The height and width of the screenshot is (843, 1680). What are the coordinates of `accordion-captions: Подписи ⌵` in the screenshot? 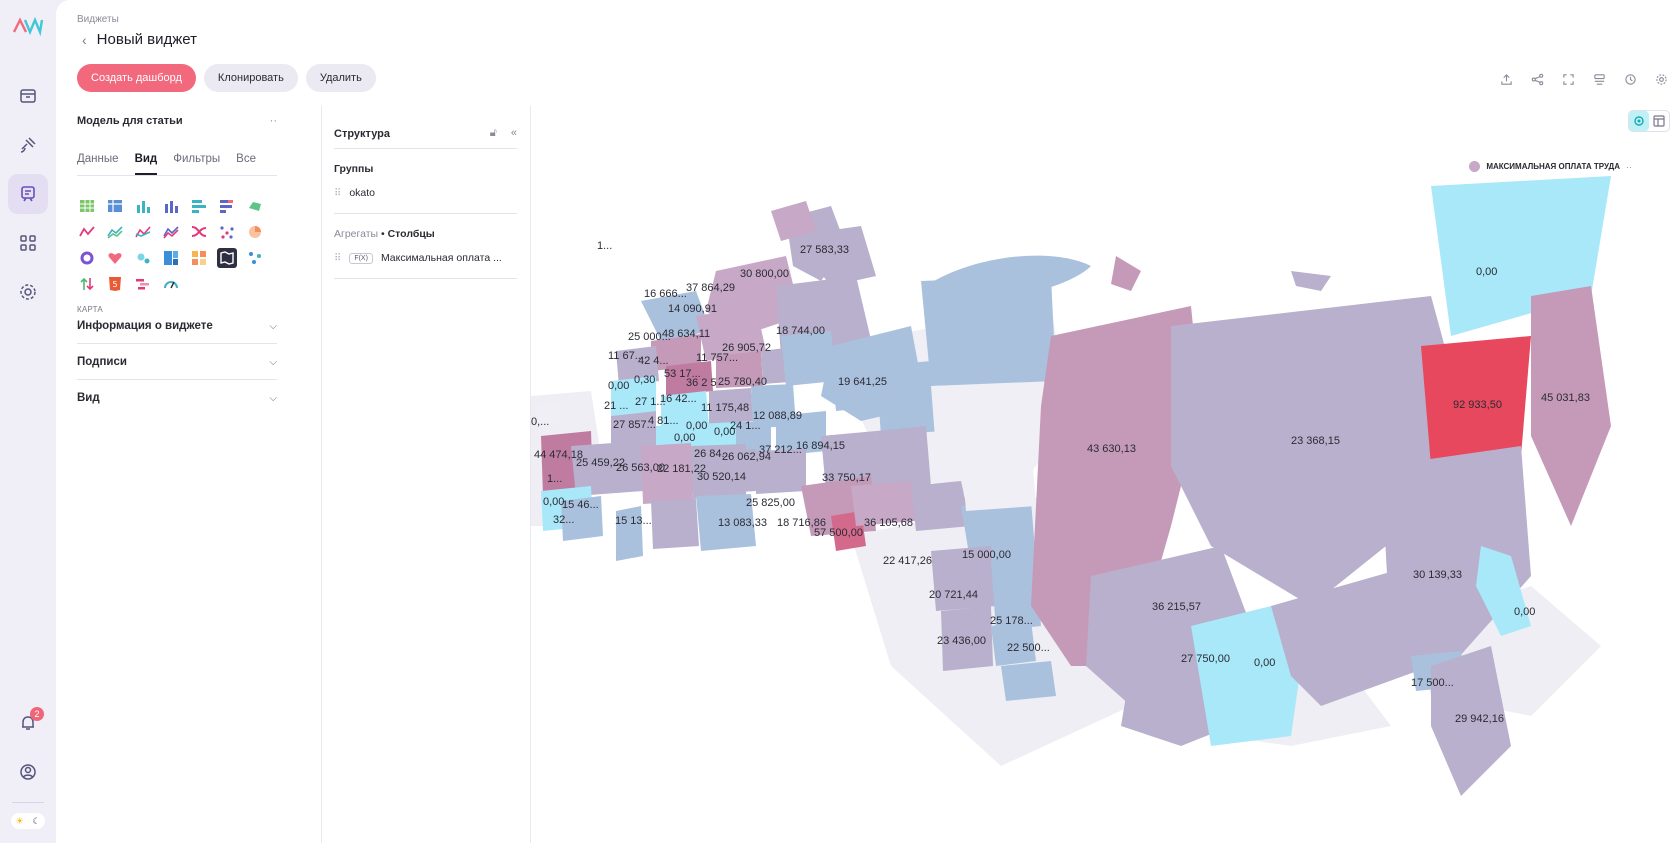 It's located at (177, 362).